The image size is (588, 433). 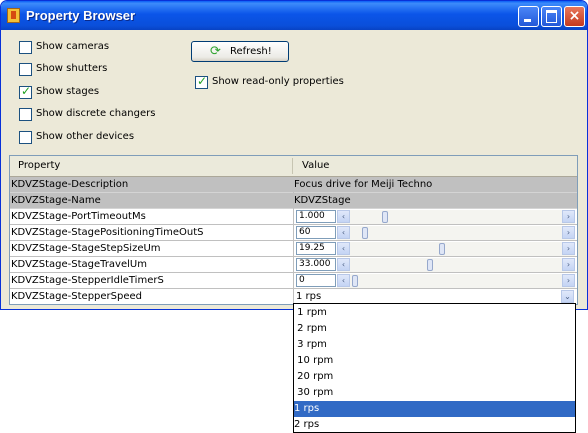 What do you see at coordinates (70, 184) in the screenshot?
I see `property-name: KDVZStage-Description` at bounding box center [70, 184].